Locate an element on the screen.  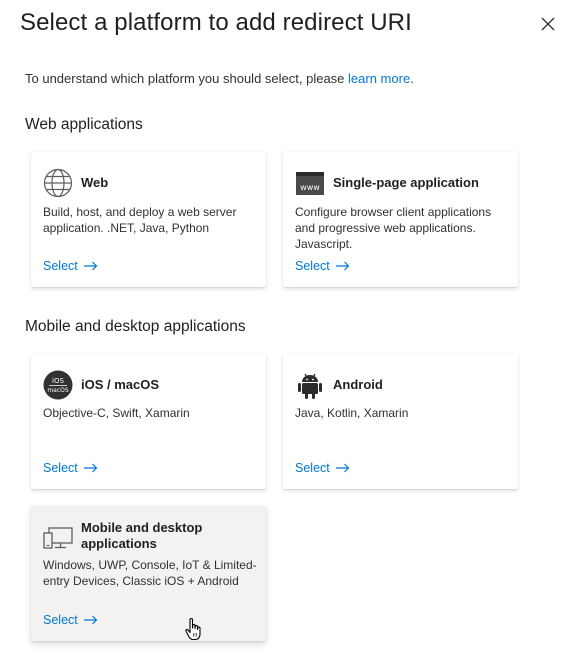
card-description: Java, Kotlin, Xamarin is located at coordinates (352, 413).